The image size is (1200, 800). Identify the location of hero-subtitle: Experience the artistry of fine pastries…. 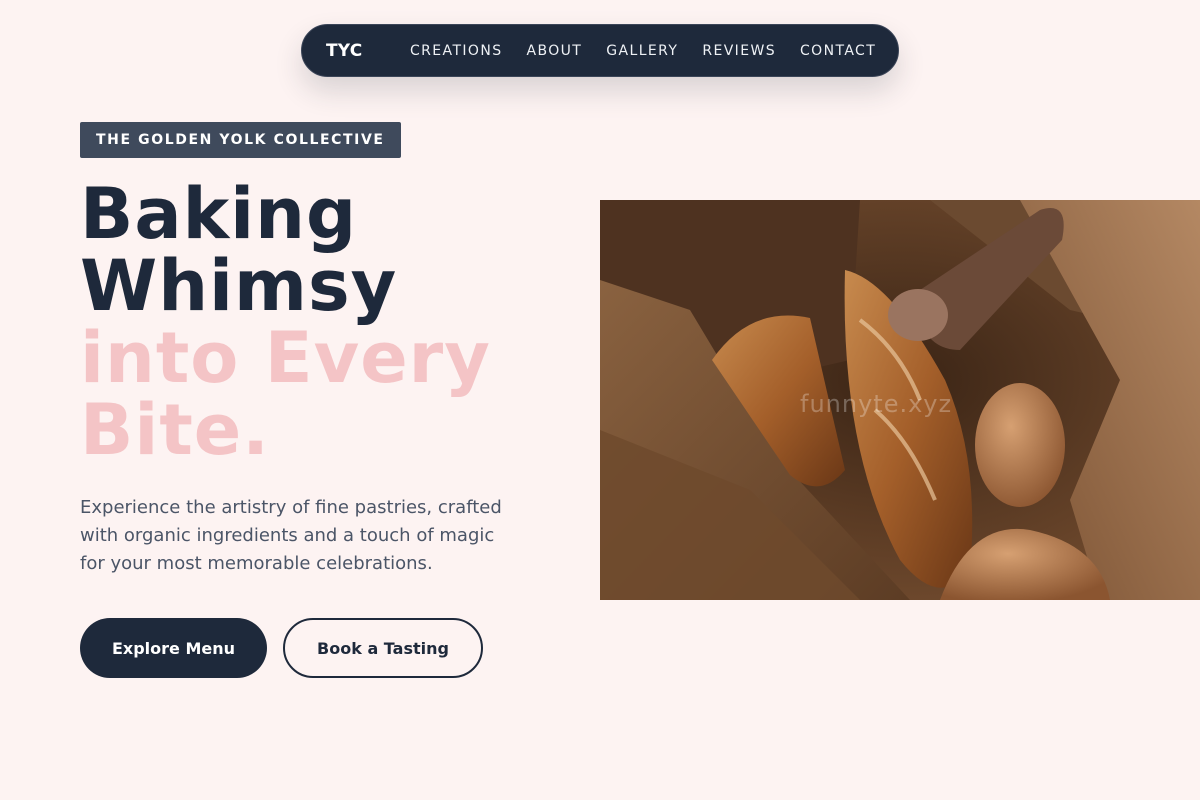
(291, 535).